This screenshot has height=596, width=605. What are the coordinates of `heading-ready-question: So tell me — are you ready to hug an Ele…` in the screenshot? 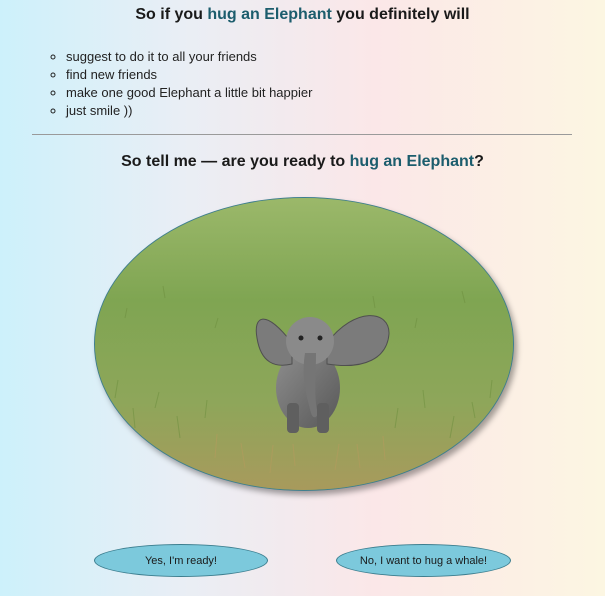 It's located at (302, 162).